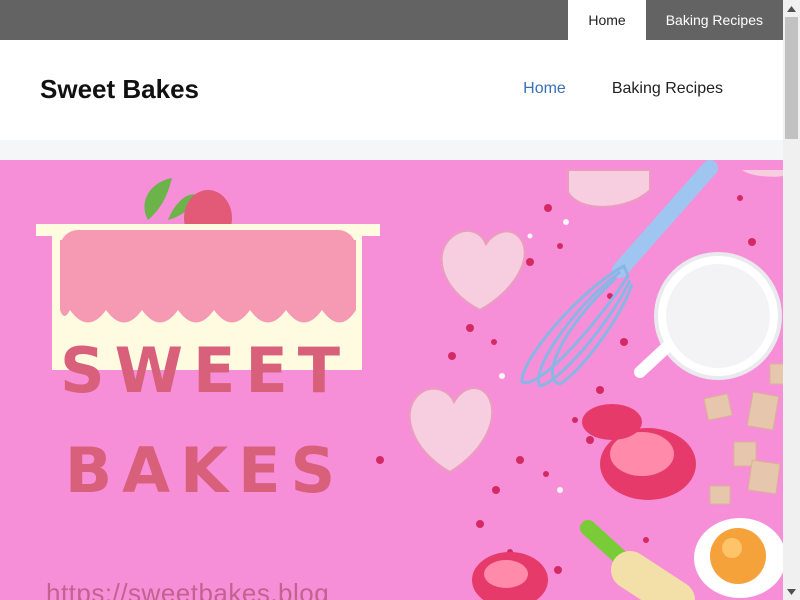 The width and height of the screenshot is (800, 600). What do you see at coordinates (791, 300) in the screenshot?
I see `vertical-scrollbar` at bounding box center [791, 300].